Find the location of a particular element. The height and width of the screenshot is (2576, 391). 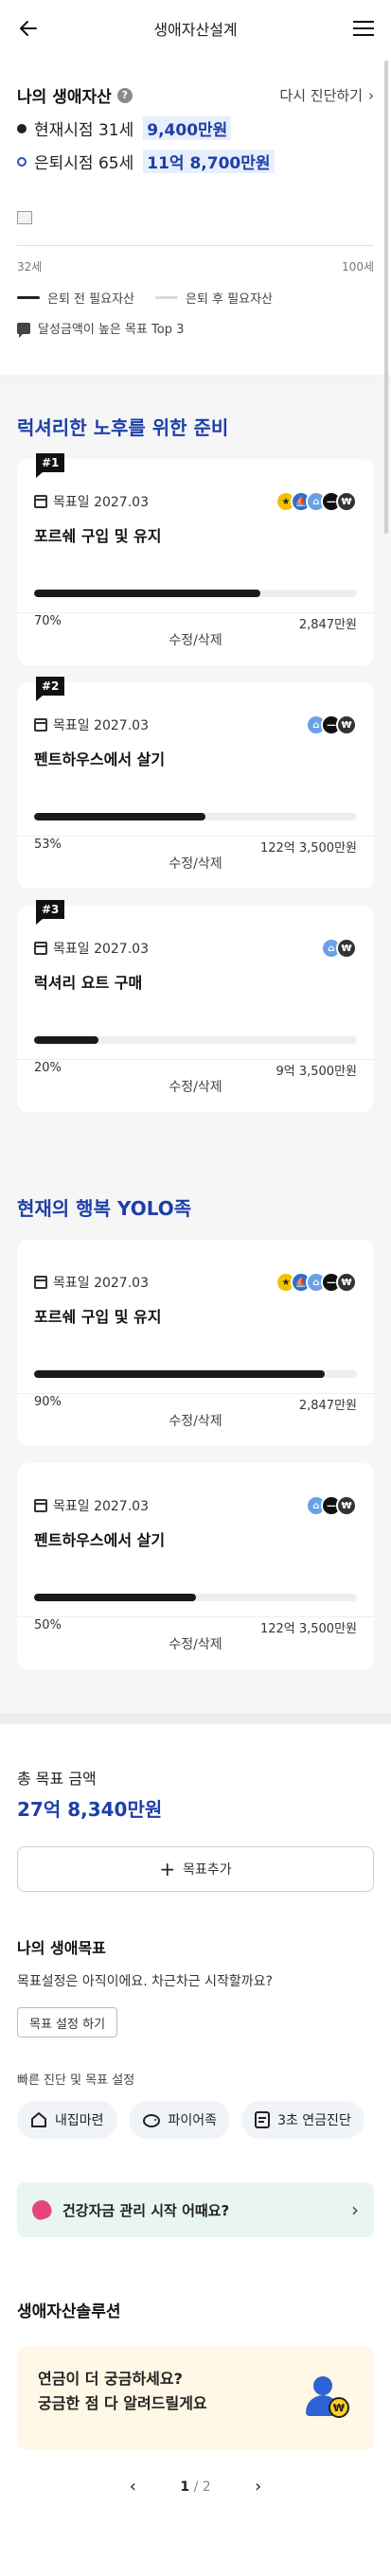

legend-before-label: 은퇴 전 필요자산 is located at coordinates (90, 299).